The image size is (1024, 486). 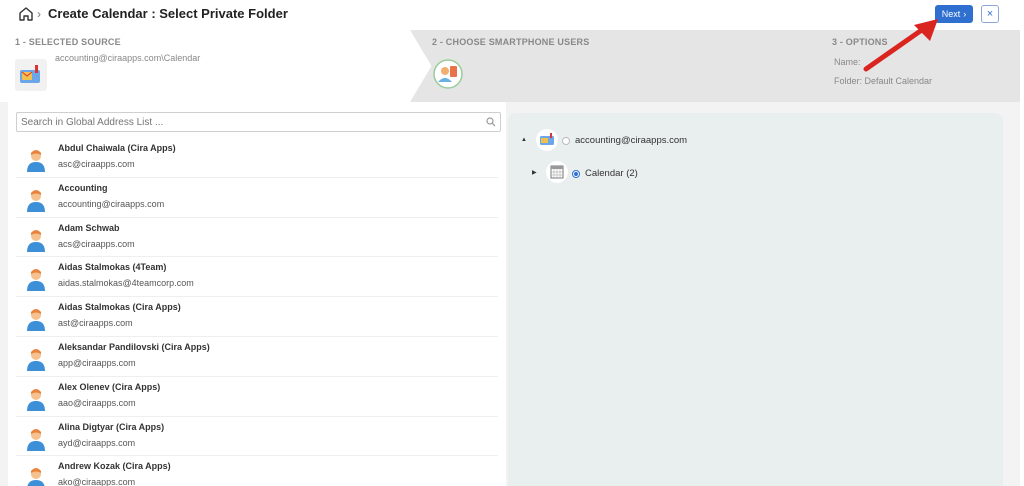 What do you see at coordinates (134, 346) in the screenshot?
I see `contact-name: Aleksandar Pandilovski (Cira Apps)` at bounding box center [134, 346].